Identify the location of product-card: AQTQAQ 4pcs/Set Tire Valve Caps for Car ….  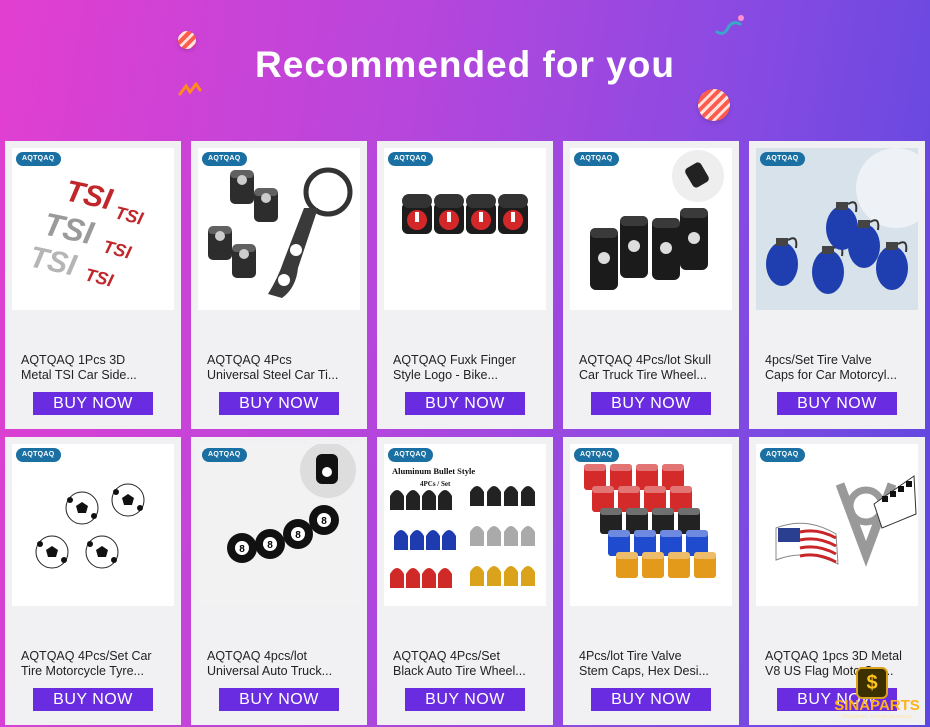
(837, 285).